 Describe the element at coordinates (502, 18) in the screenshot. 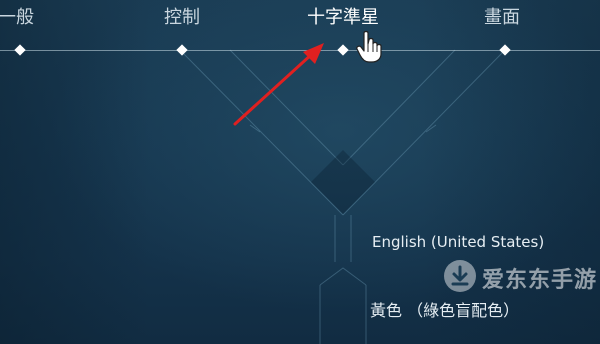

I see `tab-video: 畫面` at that location.